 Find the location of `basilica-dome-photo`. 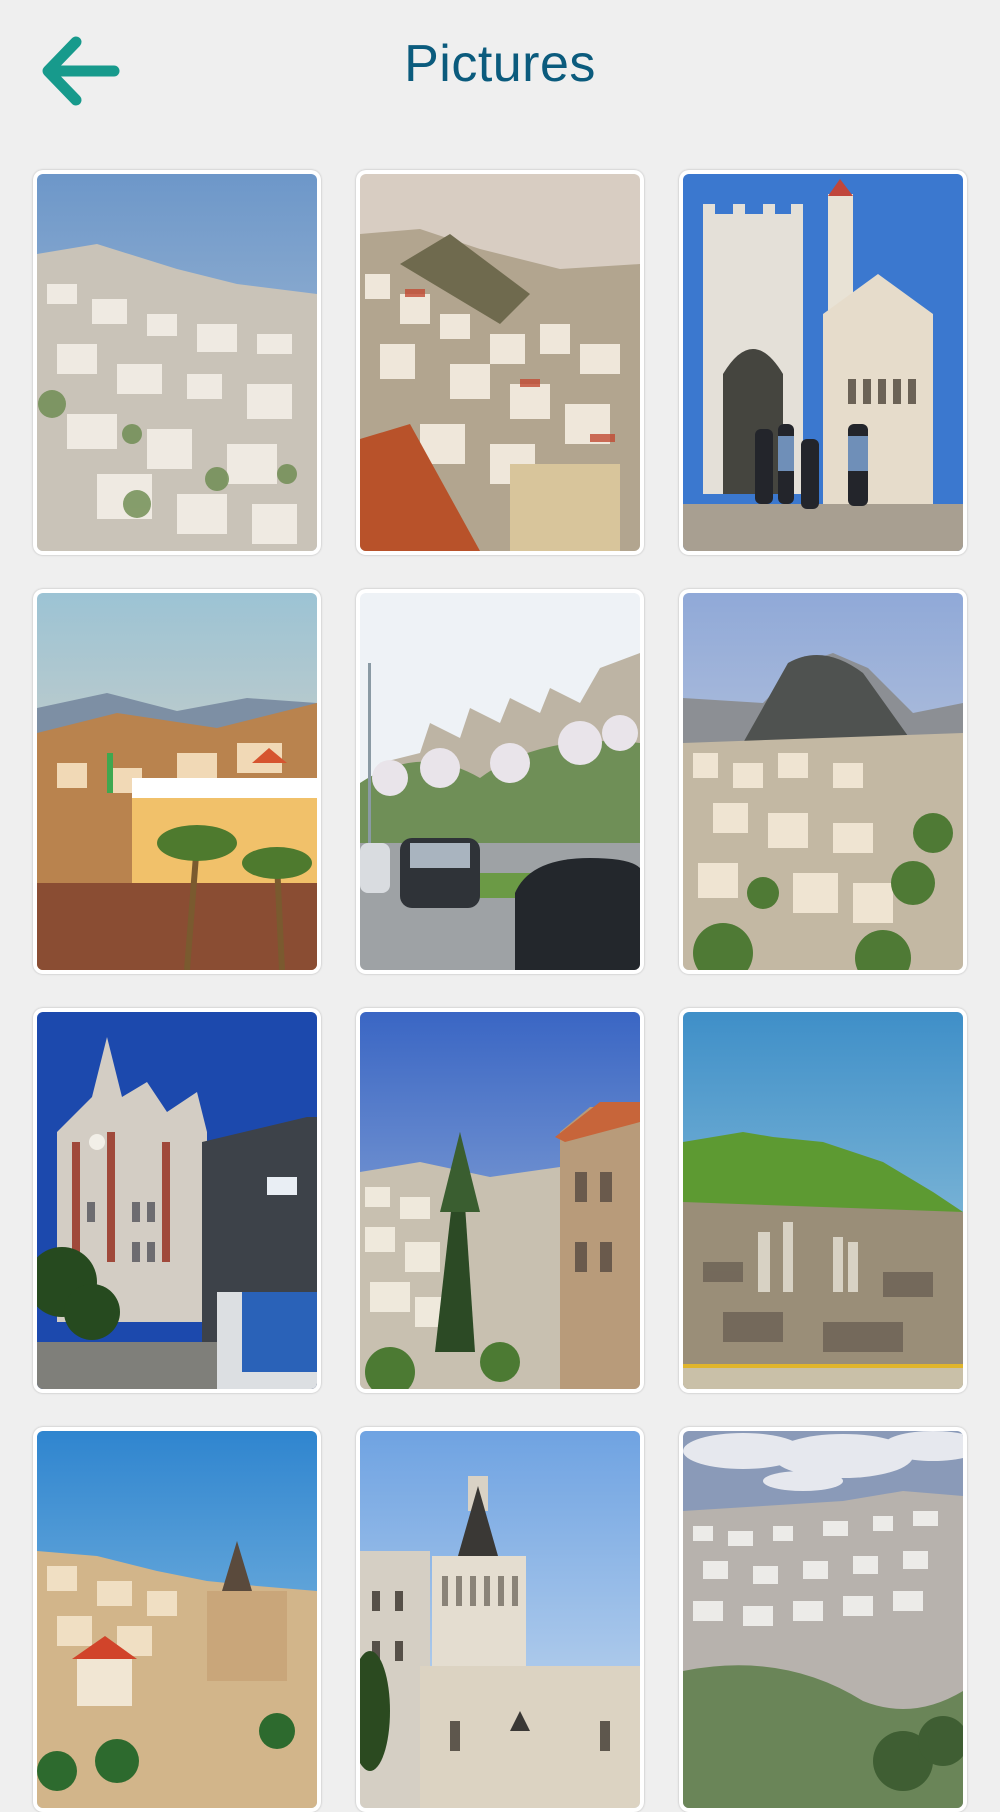

basilica-dome-photo is located at coordinates (500, 1619).